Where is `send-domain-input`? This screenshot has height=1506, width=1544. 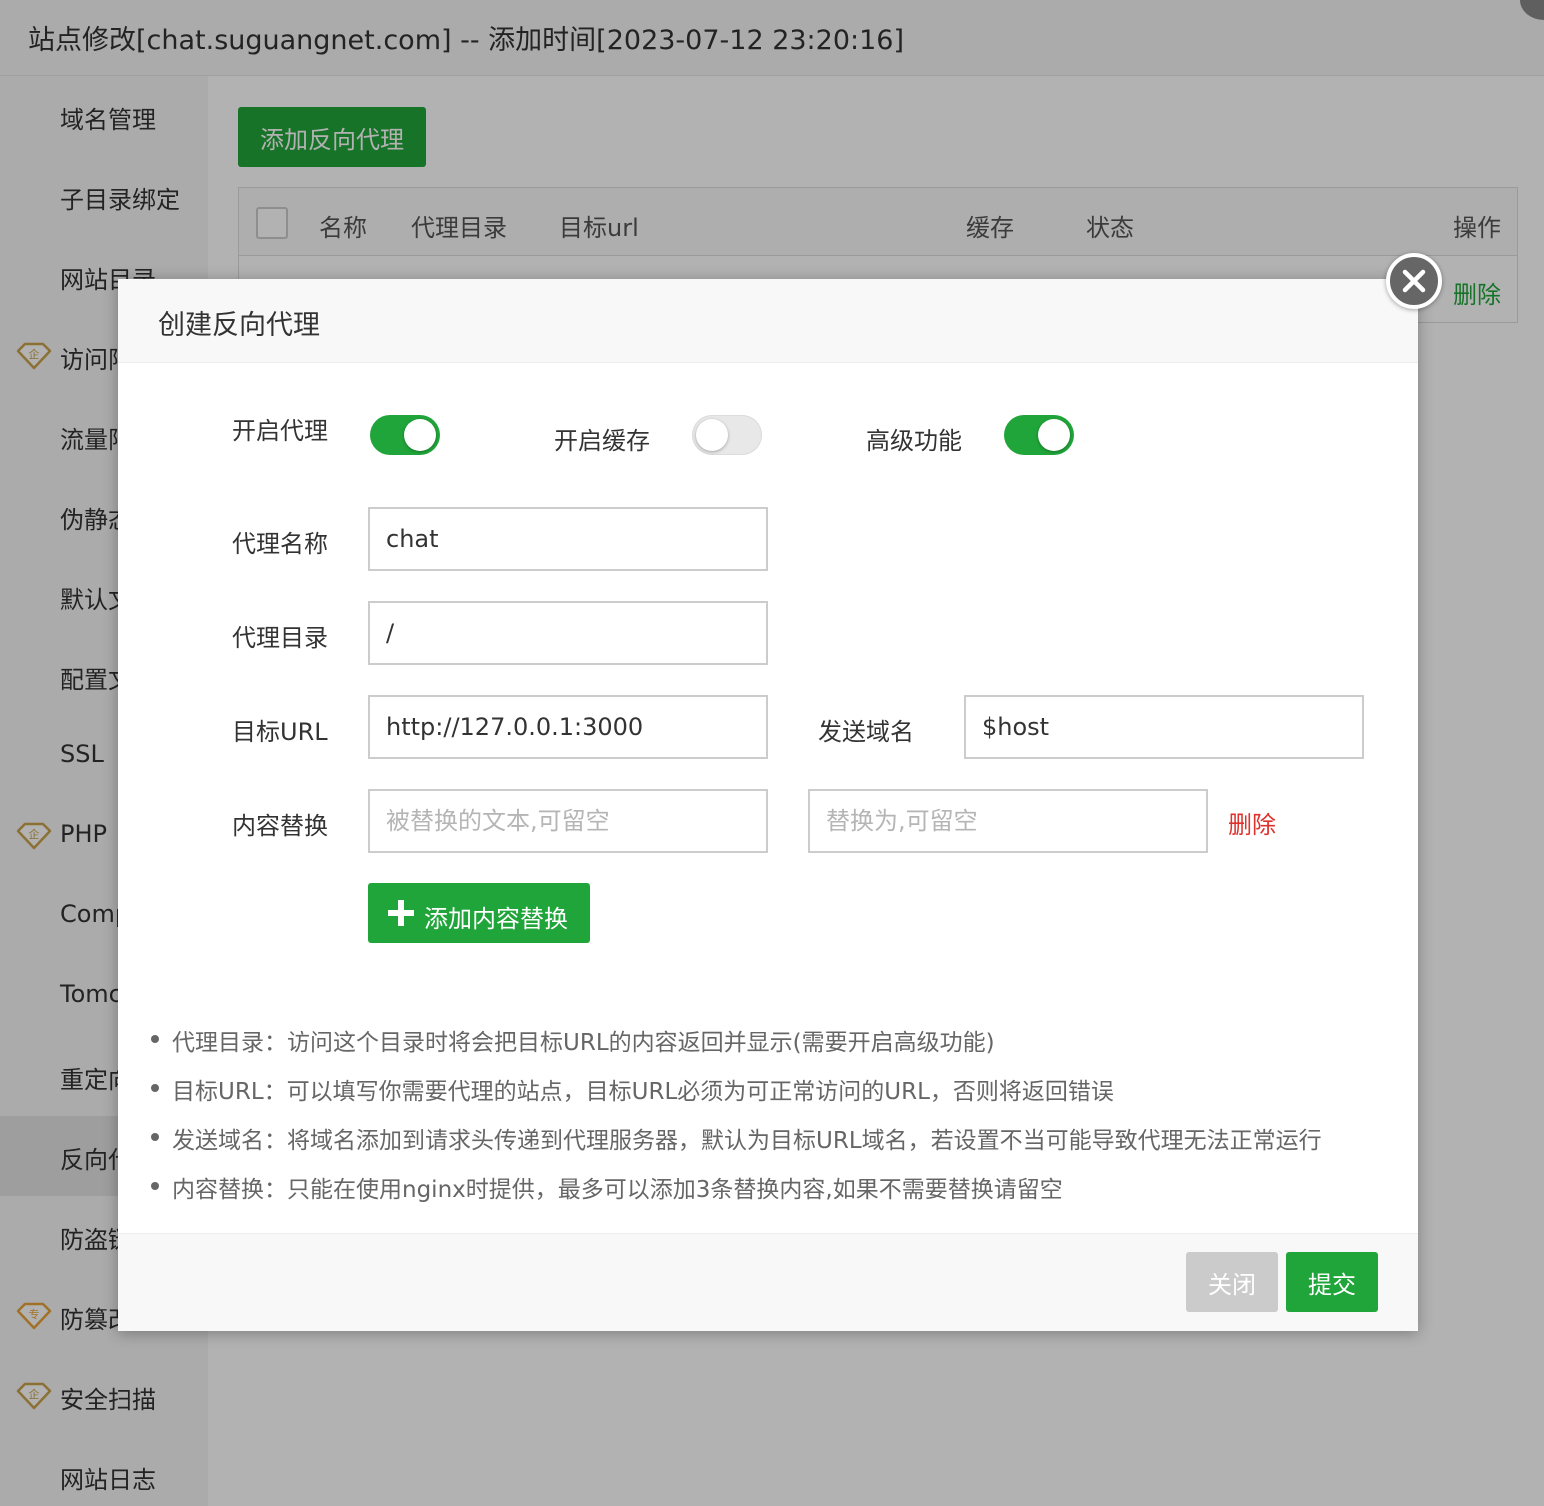
send-domain-input is located at coordinates (1164, 727).